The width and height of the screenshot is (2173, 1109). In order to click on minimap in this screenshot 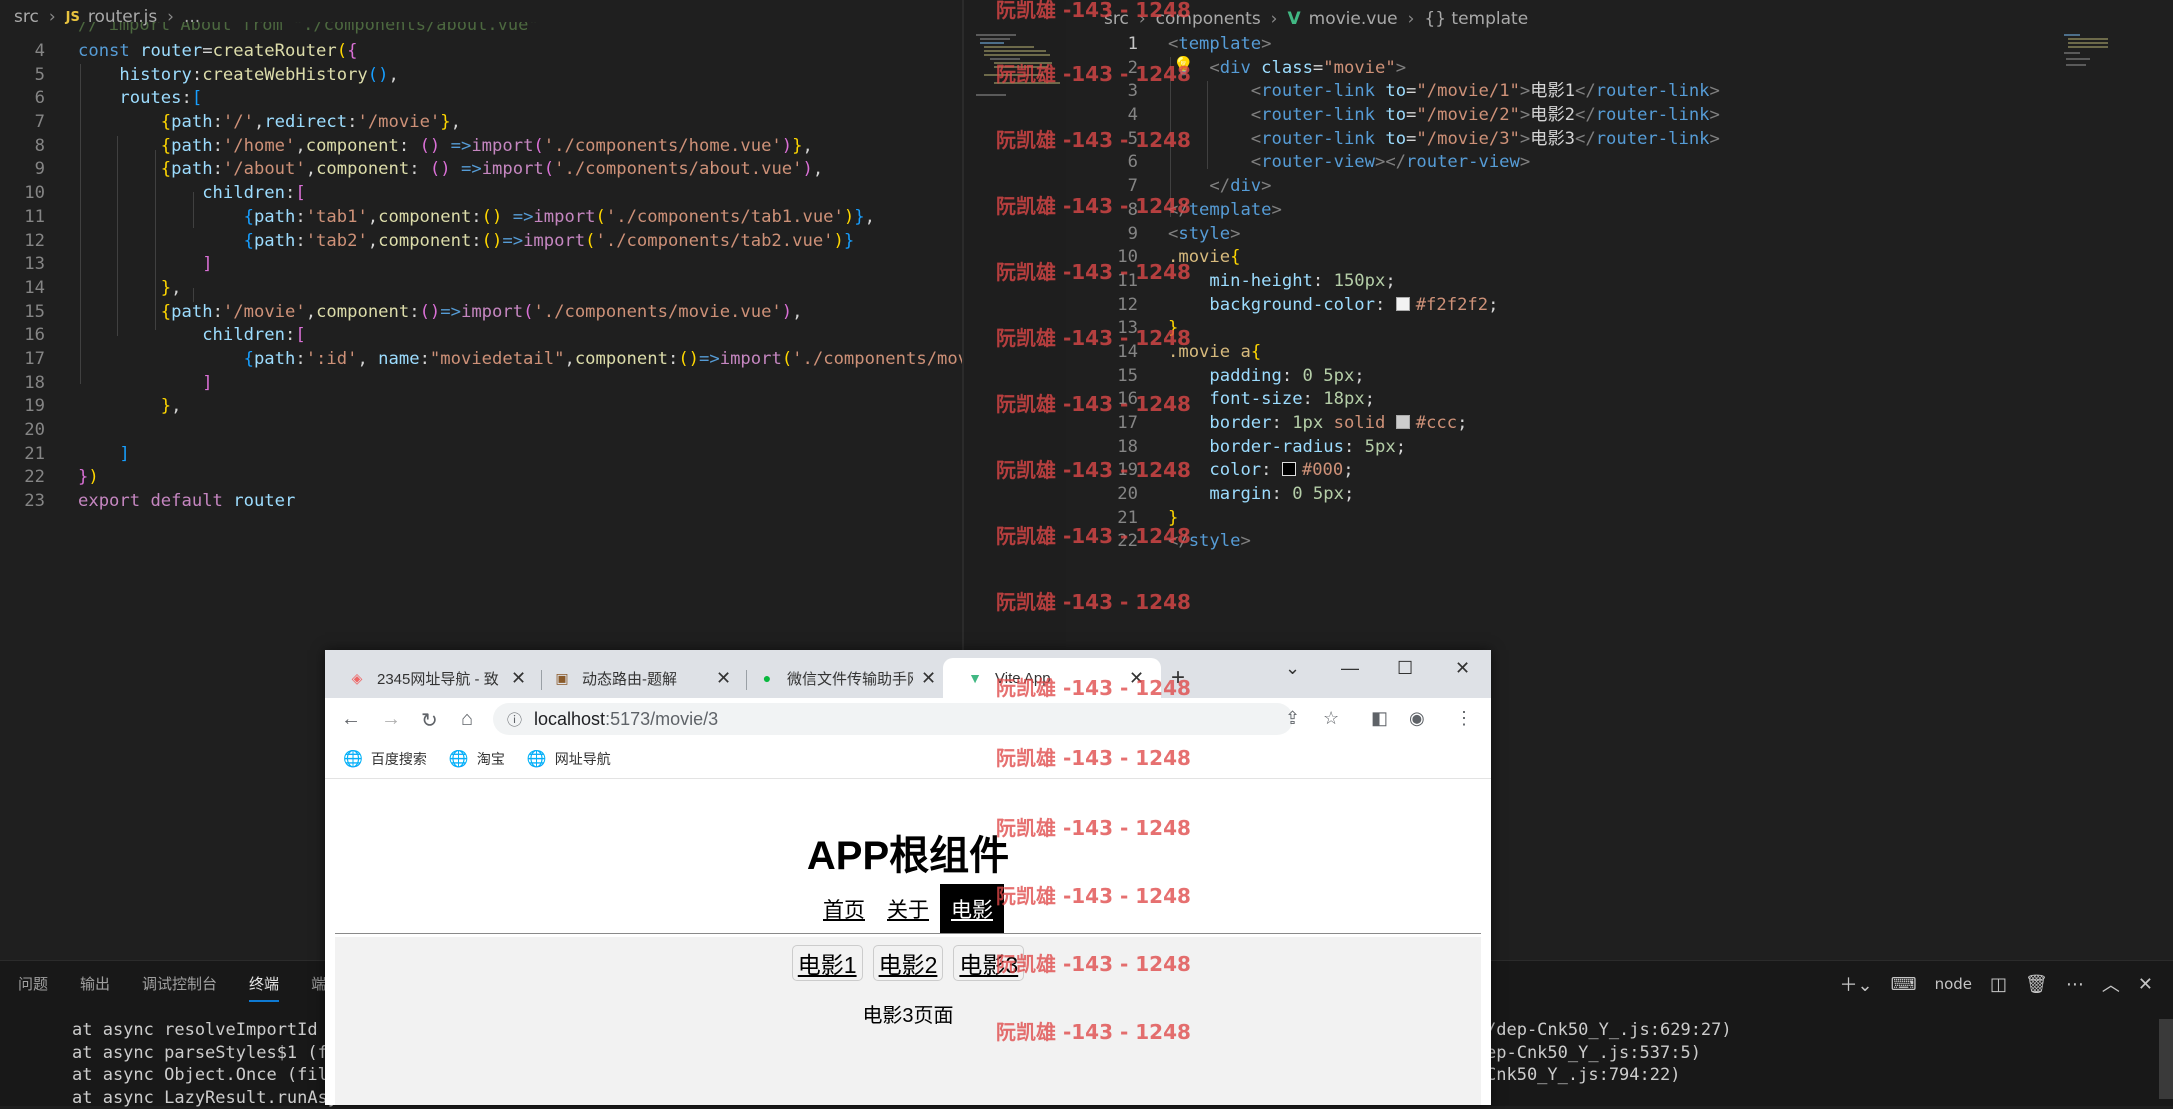, I will do `click(2090, 53)`.